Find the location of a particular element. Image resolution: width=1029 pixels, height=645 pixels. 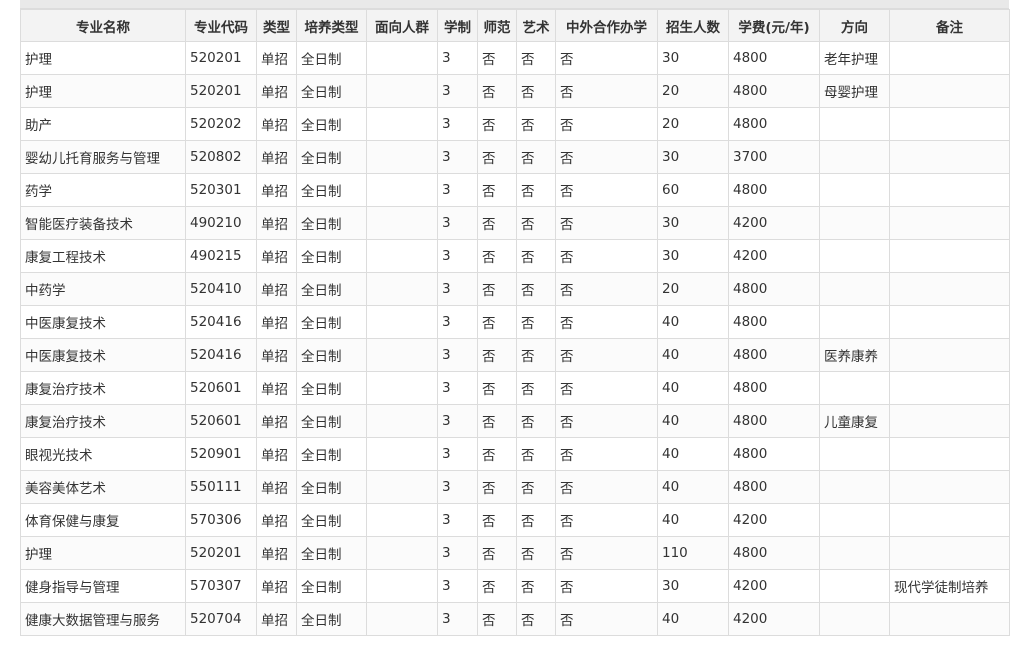

header-major-code: 专业代码 is located at coordinates (221, 25).